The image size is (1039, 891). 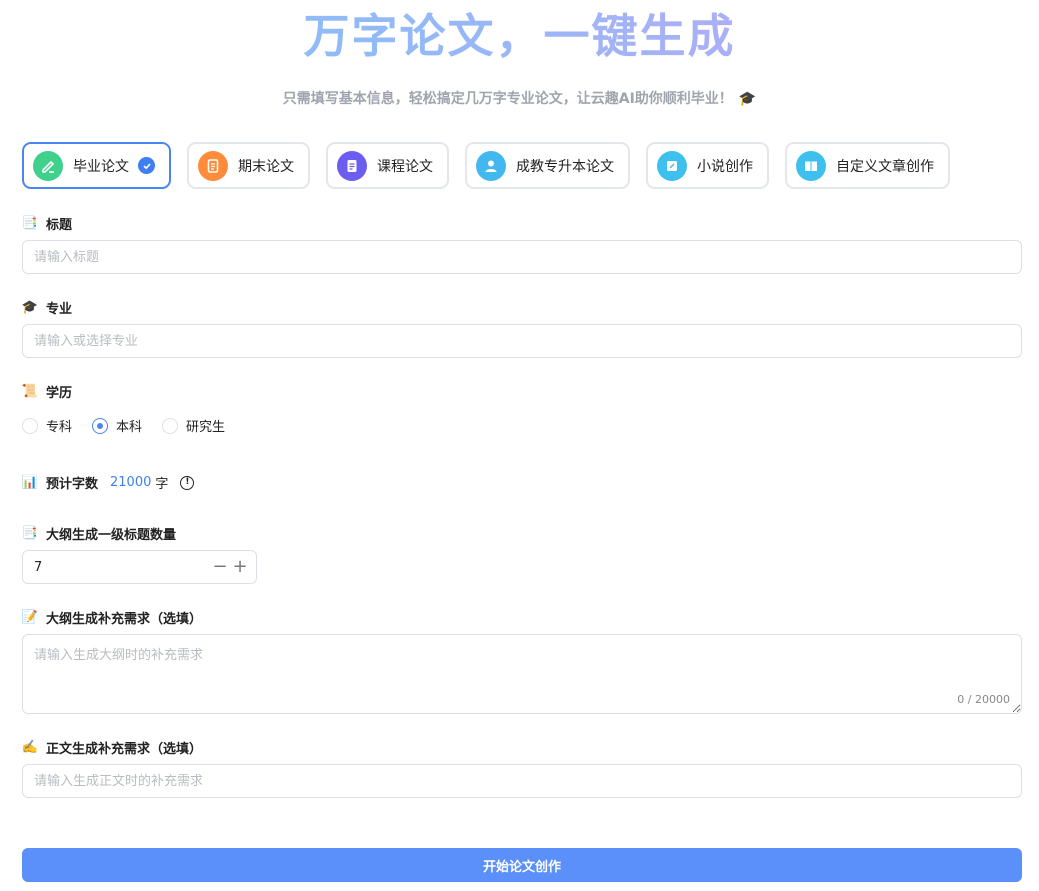 I want to click on type-novel-writing: 小说创作, so click(x=707, y=165).